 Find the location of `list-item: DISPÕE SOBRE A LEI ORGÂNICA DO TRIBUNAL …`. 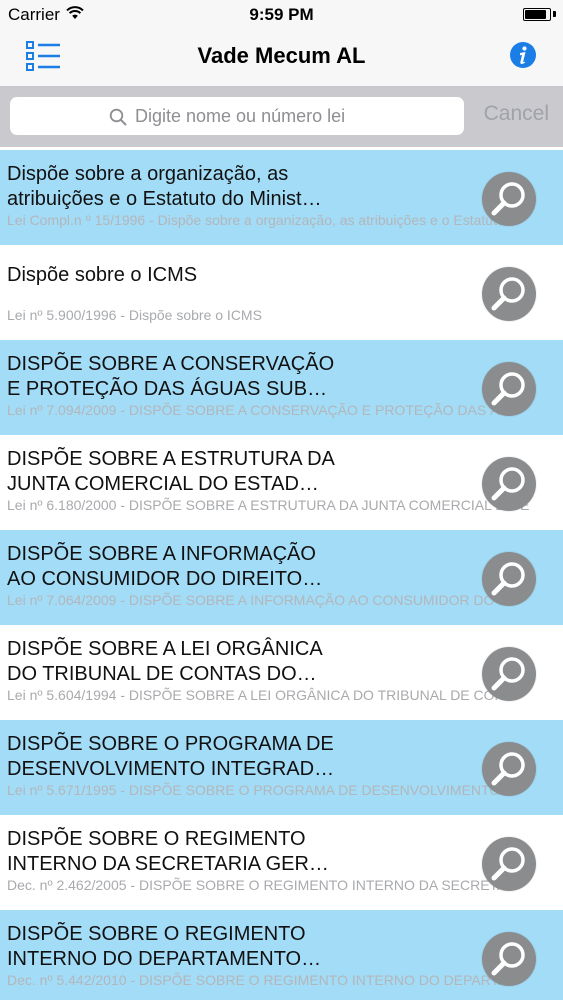

list-item: DISPÕE SOBRE A LEI ORGÂNICA DO TRIBUNAL … is located at coordinates (281, 672).